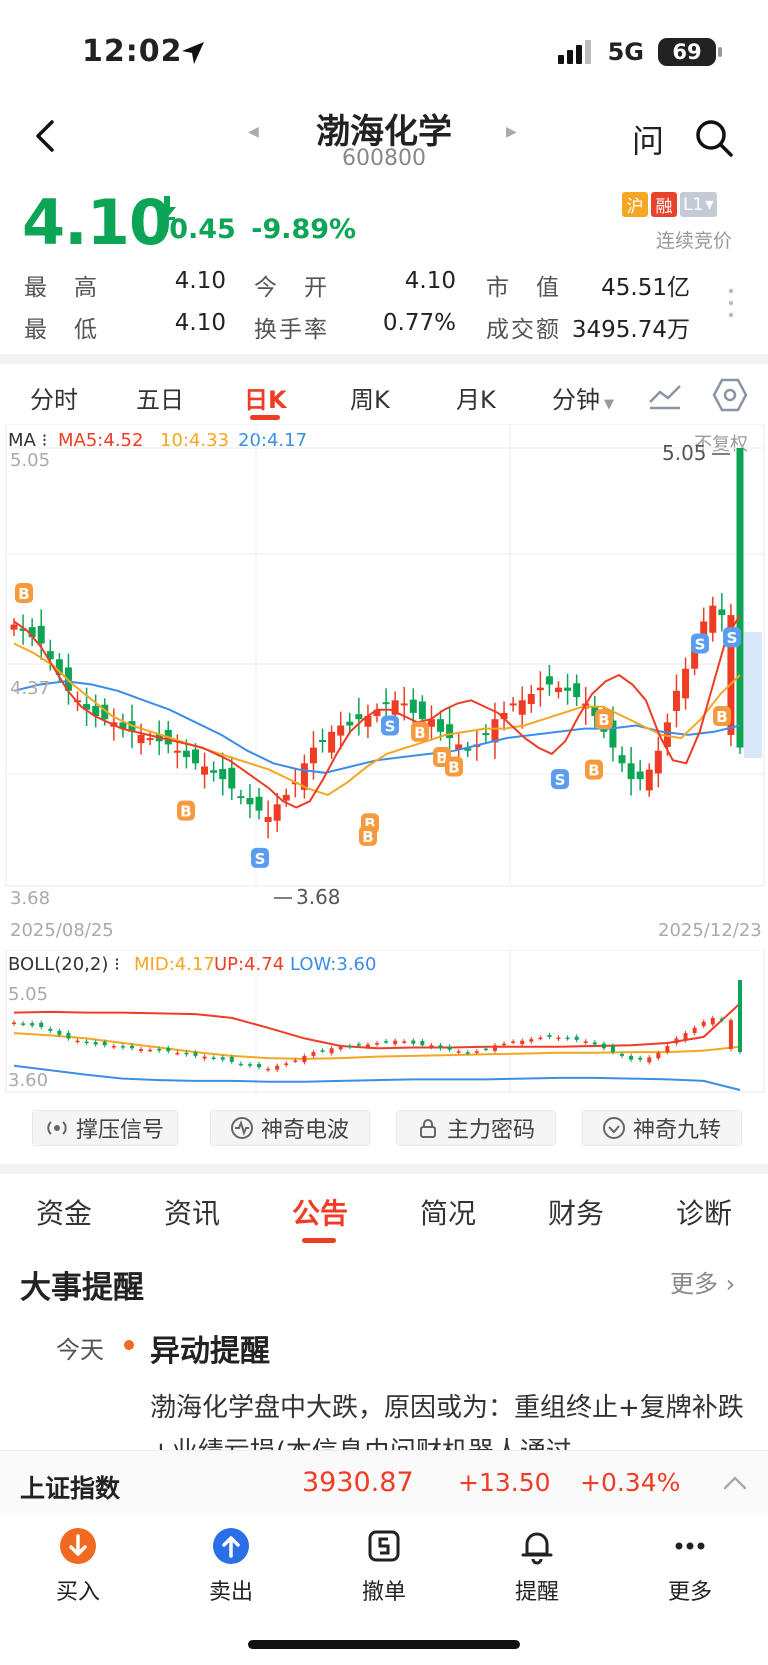  Describe the element at coordinates (290, 1128) in the screenshot. I see `magic-wave-button: 神奇电波` at that location.